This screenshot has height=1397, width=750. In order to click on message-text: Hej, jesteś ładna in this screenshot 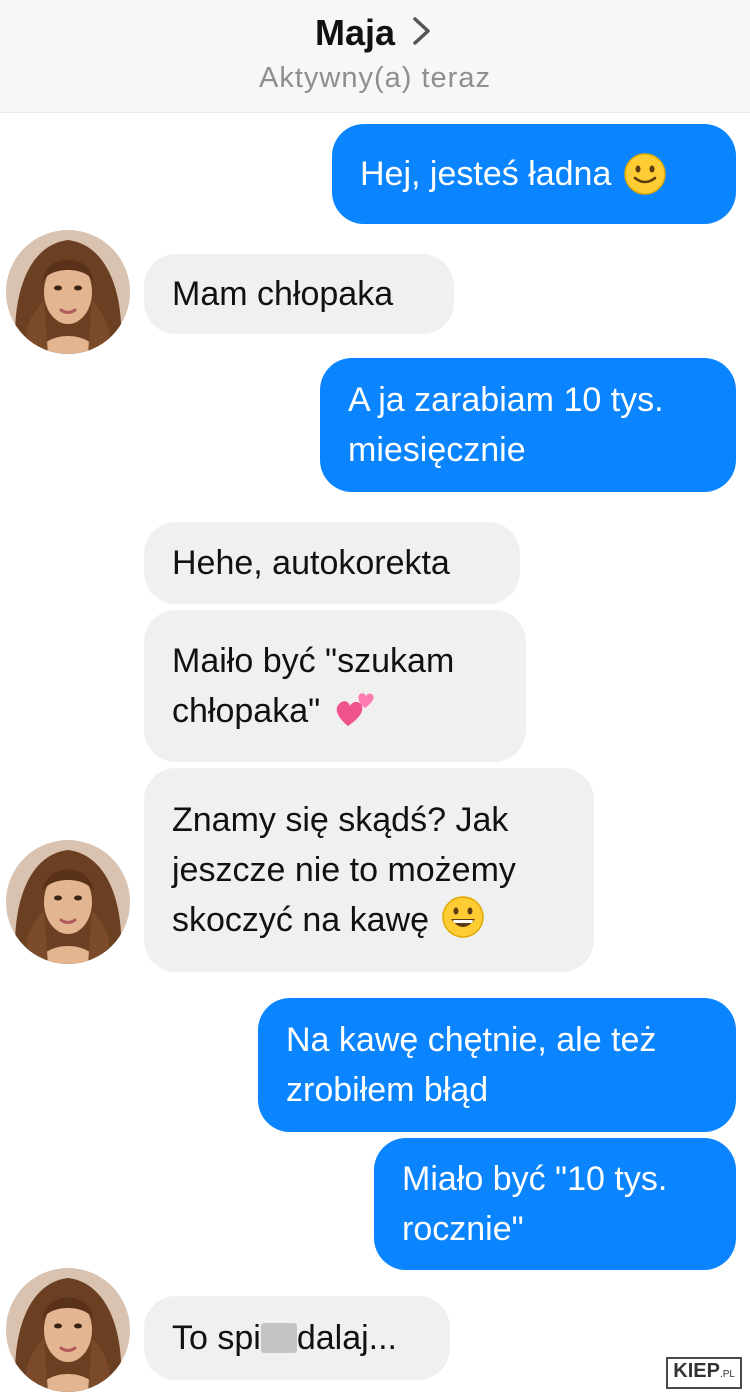, I will do `click(486, 174)`.